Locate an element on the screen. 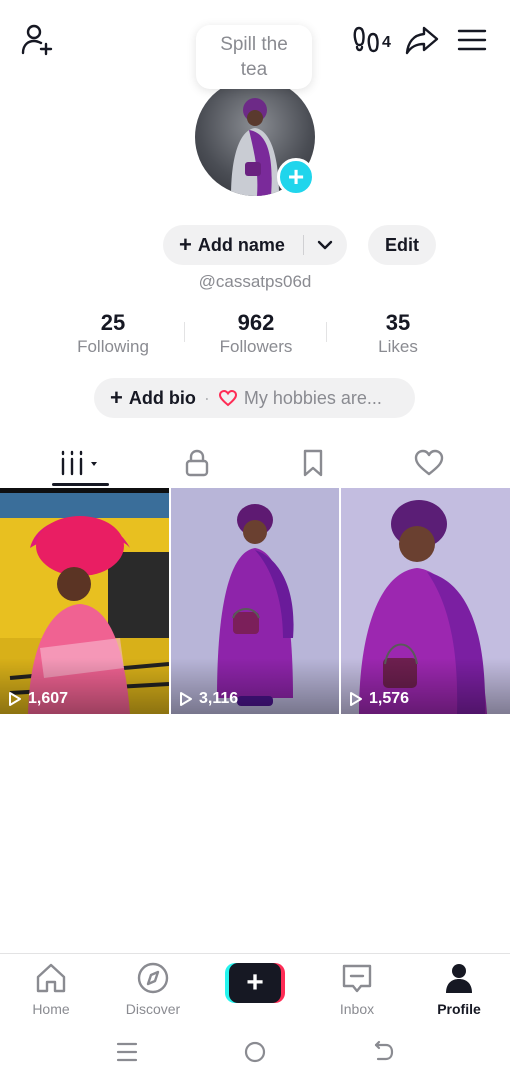  stat-label: Followers is located at coordinates (256, 346).